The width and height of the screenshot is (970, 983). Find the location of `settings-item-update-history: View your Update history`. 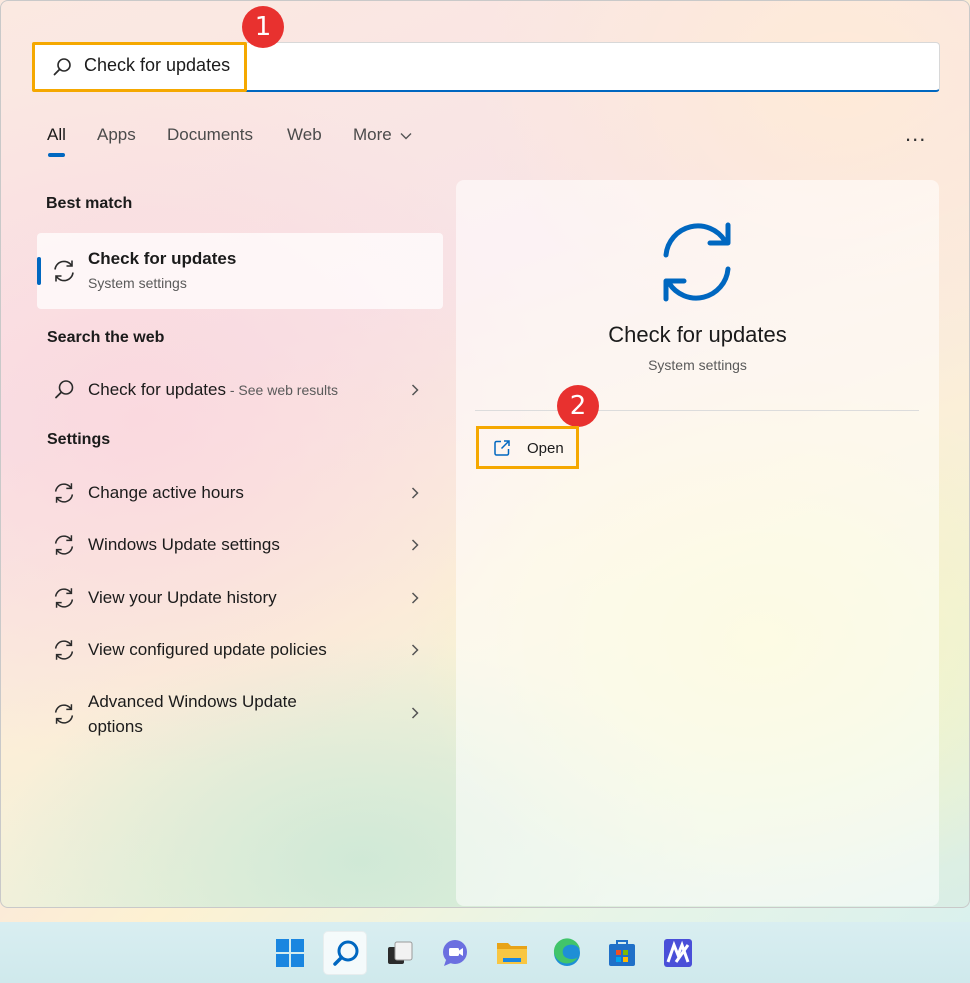

settings-item-update-history: View your Update history is located at coordinates (240, 598).